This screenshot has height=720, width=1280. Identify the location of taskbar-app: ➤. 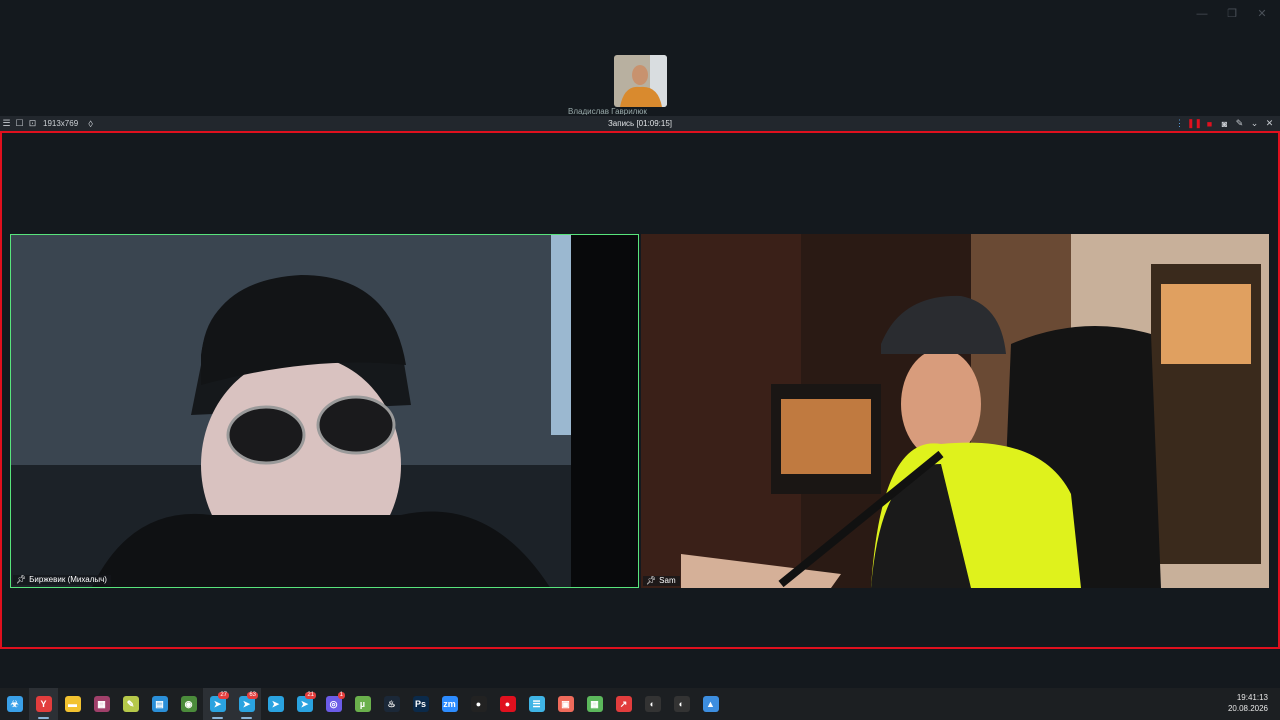
(275, 704).